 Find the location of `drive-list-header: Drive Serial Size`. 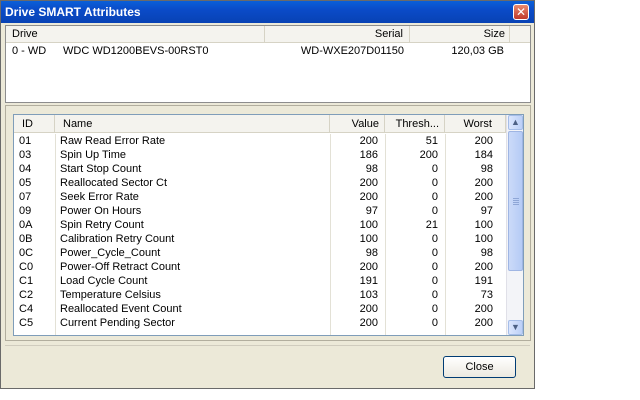

drive-list-header: Drive Serial Size is located at coordinates (268, 34).